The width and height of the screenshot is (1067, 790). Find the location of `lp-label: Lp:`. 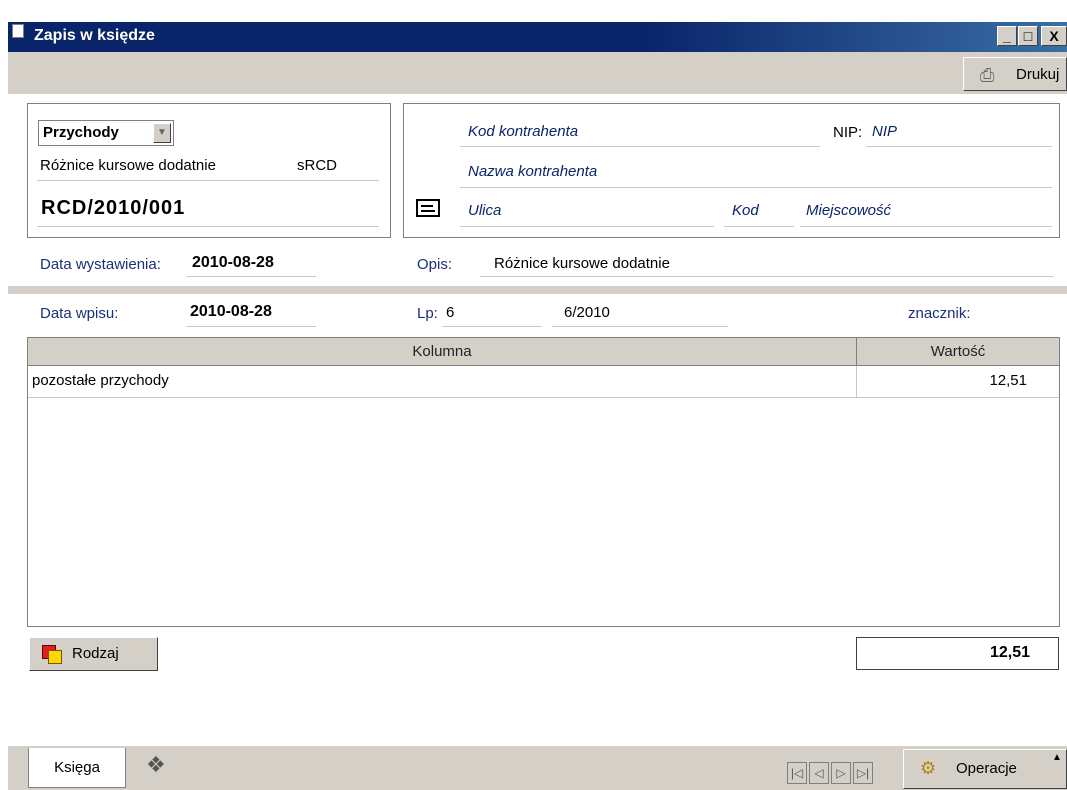

lp-label: Lp: is located at coordinates (427, 313).